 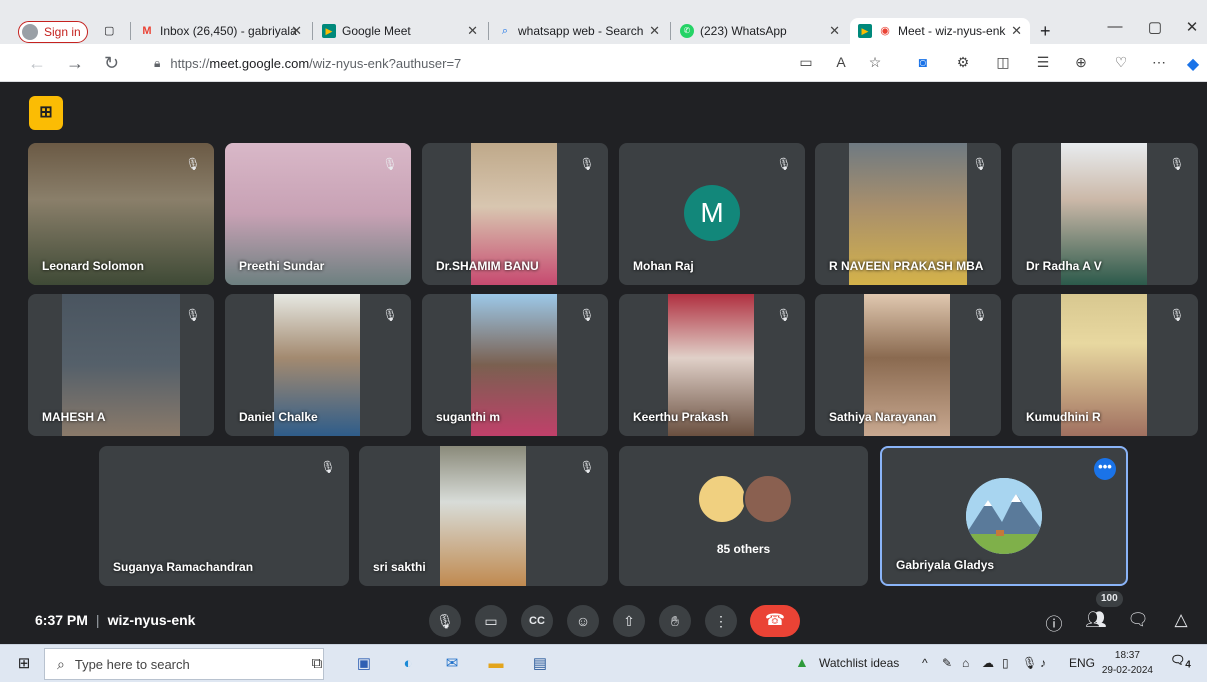 What do you see at coordinates (1005, 663) in the screenshot?
I see `battery-icon: ▯` at bounding box center [1005, 663].